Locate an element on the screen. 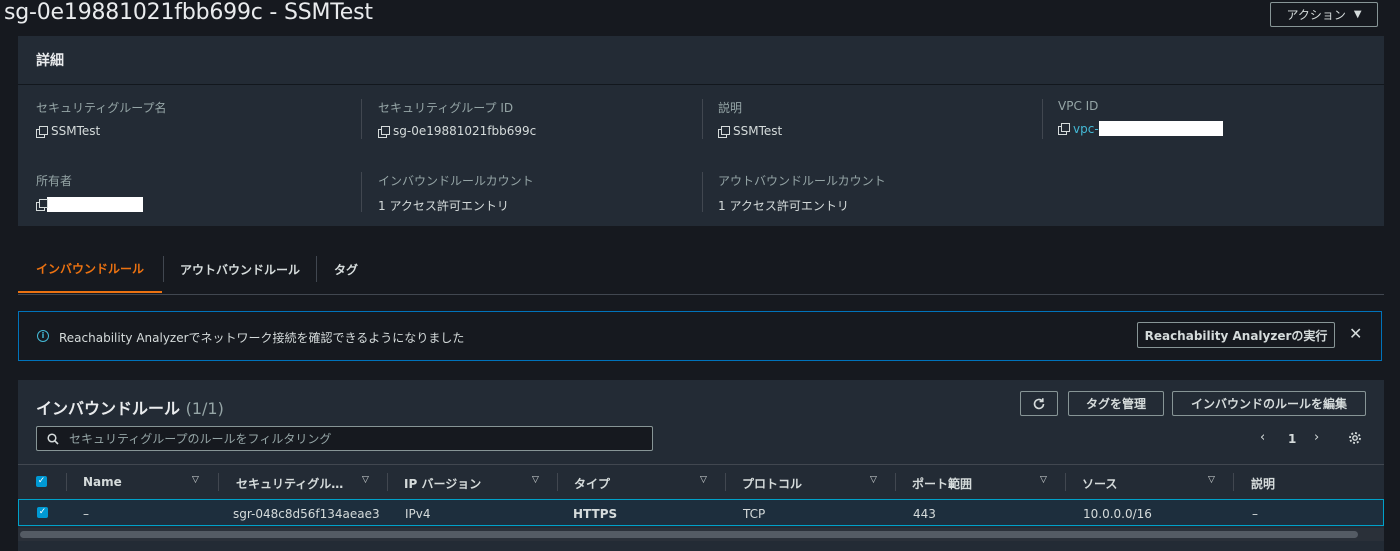 The image size is (1400, 551). description-value: SSMTest is located at coordinates (758, 131).